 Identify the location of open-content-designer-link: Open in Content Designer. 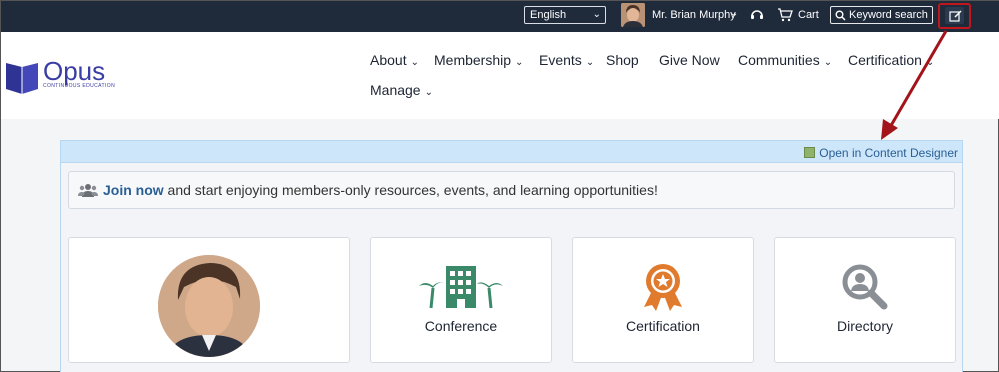
(881, 153).